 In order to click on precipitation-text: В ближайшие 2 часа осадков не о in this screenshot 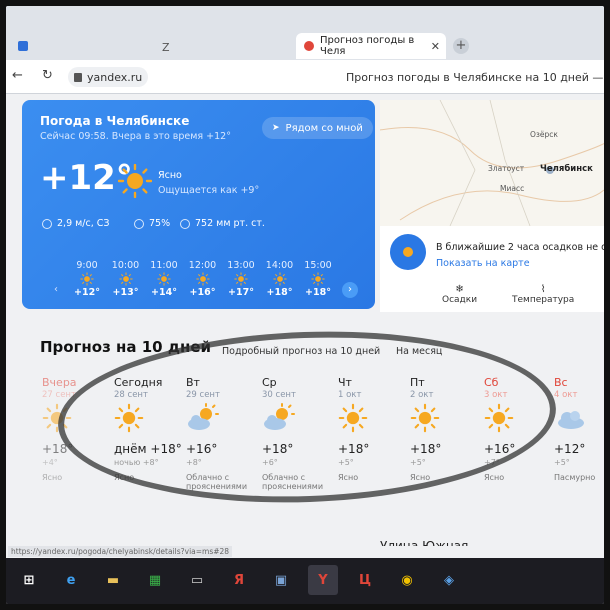, I will do `click(520, 247)`.